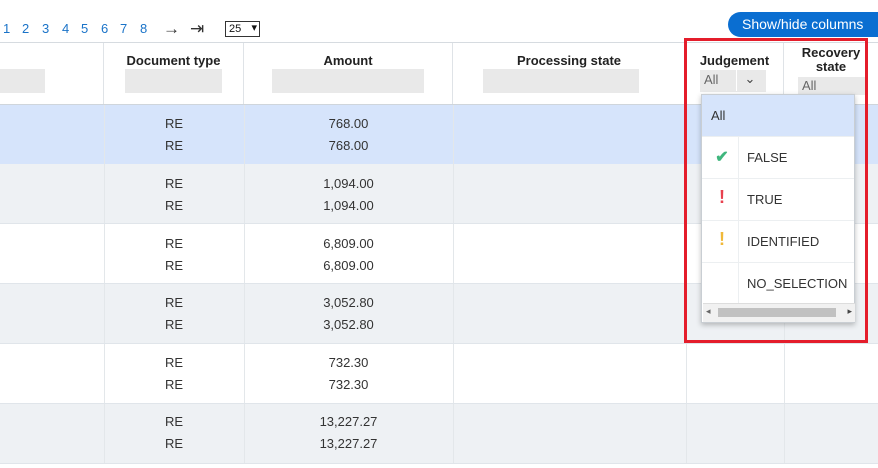 The height and width of the screenshot is (468, 878). Describe the element at coordinates (235, 29) in the screenshot. I see `page-size-value: 25` at that location.